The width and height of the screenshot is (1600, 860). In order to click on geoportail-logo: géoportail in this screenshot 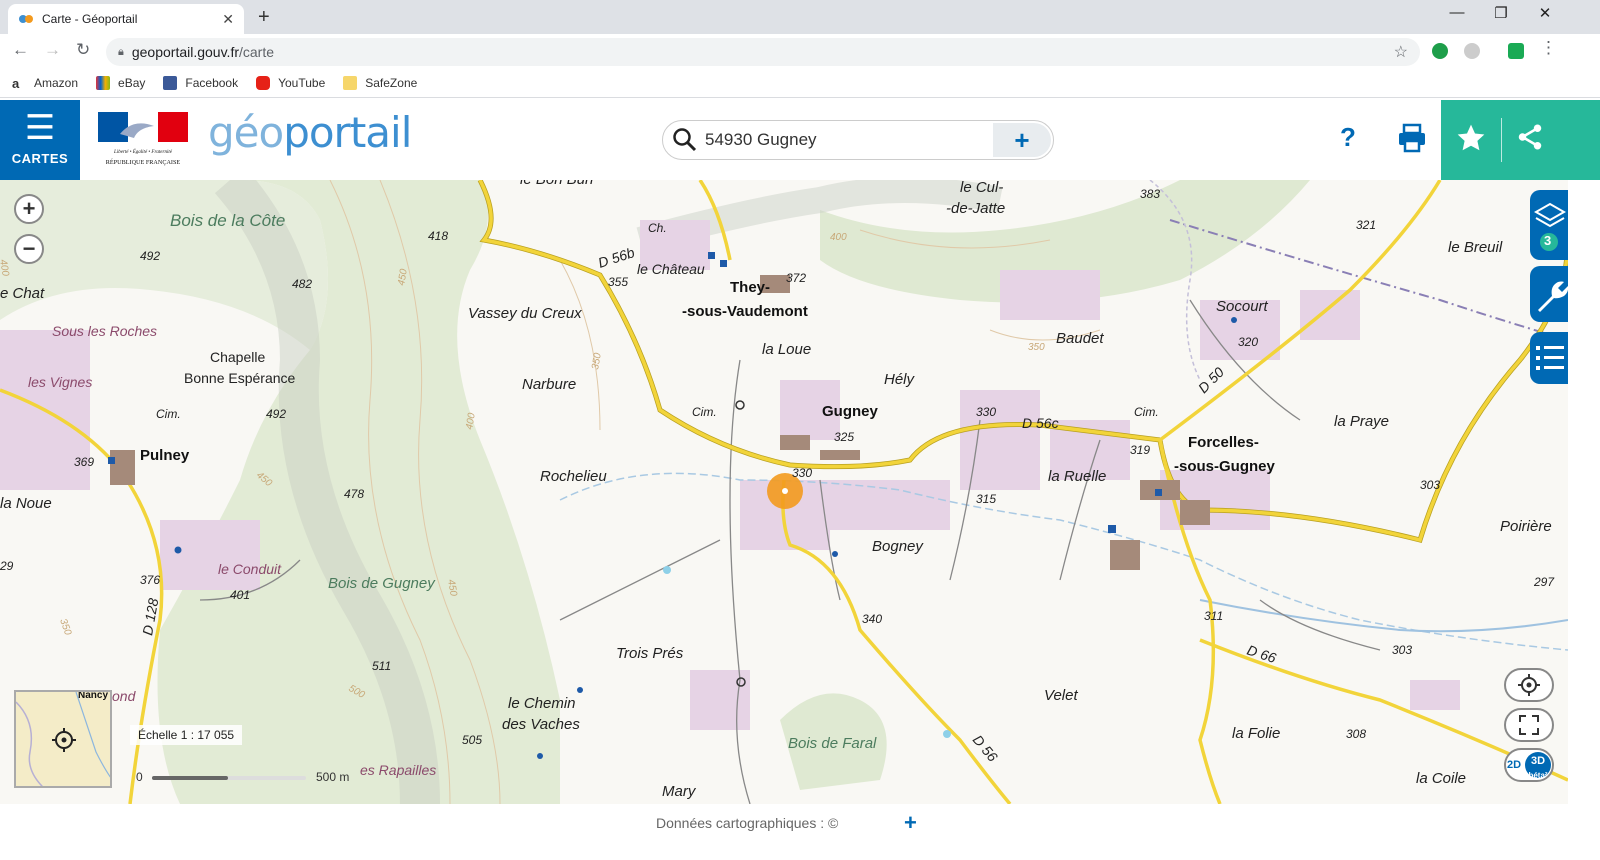, I will do `click(310, 132)`.